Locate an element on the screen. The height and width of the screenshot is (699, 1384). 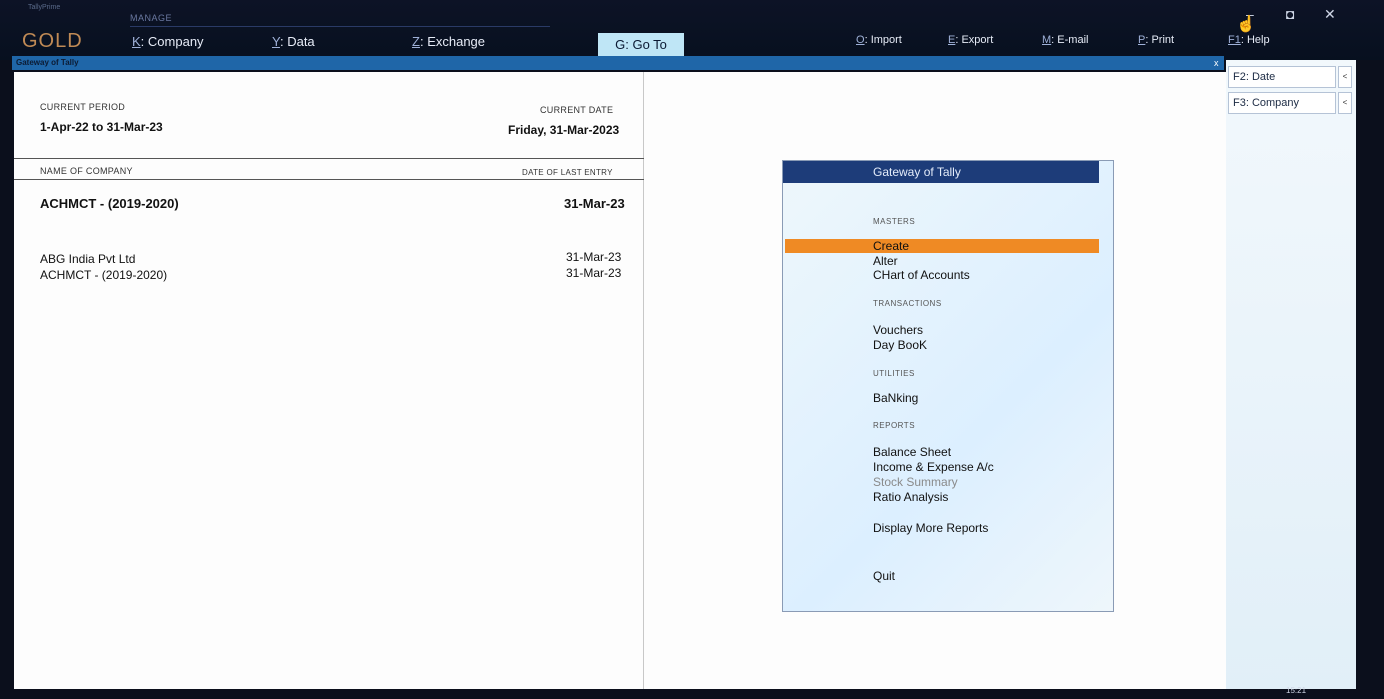
help-button: F1: Help is located at coordinates (1249, 40).